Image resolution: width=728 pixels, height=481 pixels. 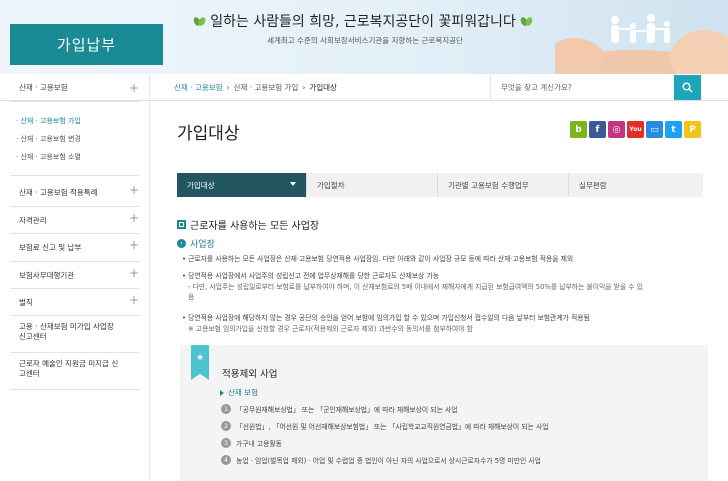 I want to click on nav-category-label: 산재 · 고용보험, so click(x=43, y=87).